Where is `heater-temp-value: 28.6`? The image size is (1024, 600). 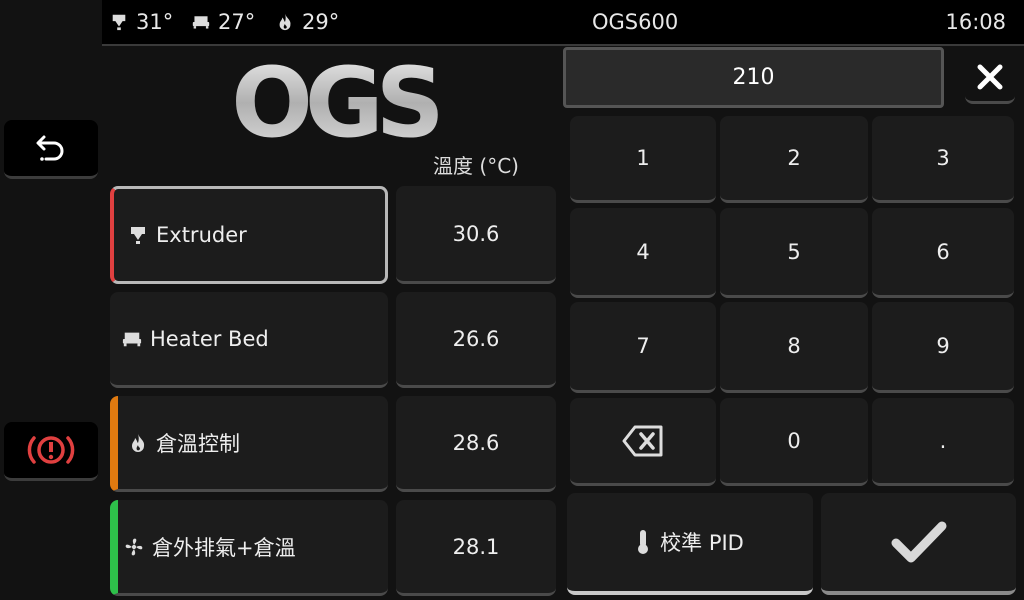
heater-temp-value: 28.6 is located at coordinates (476, 444).